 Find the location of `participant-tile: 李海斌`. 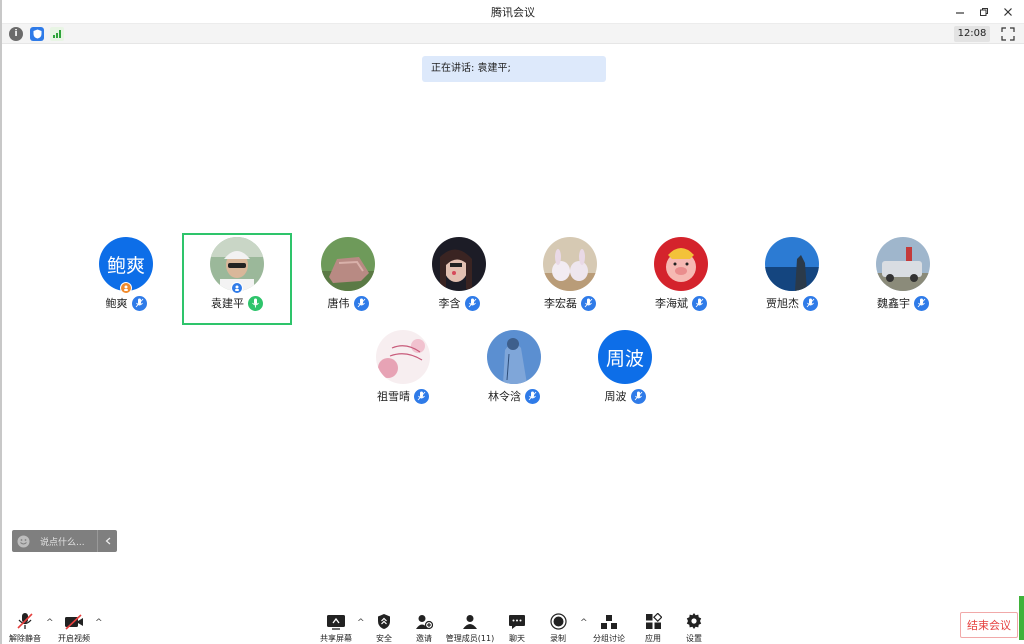

participant-tile: 李海斌 is located at coordinates (681, 279).